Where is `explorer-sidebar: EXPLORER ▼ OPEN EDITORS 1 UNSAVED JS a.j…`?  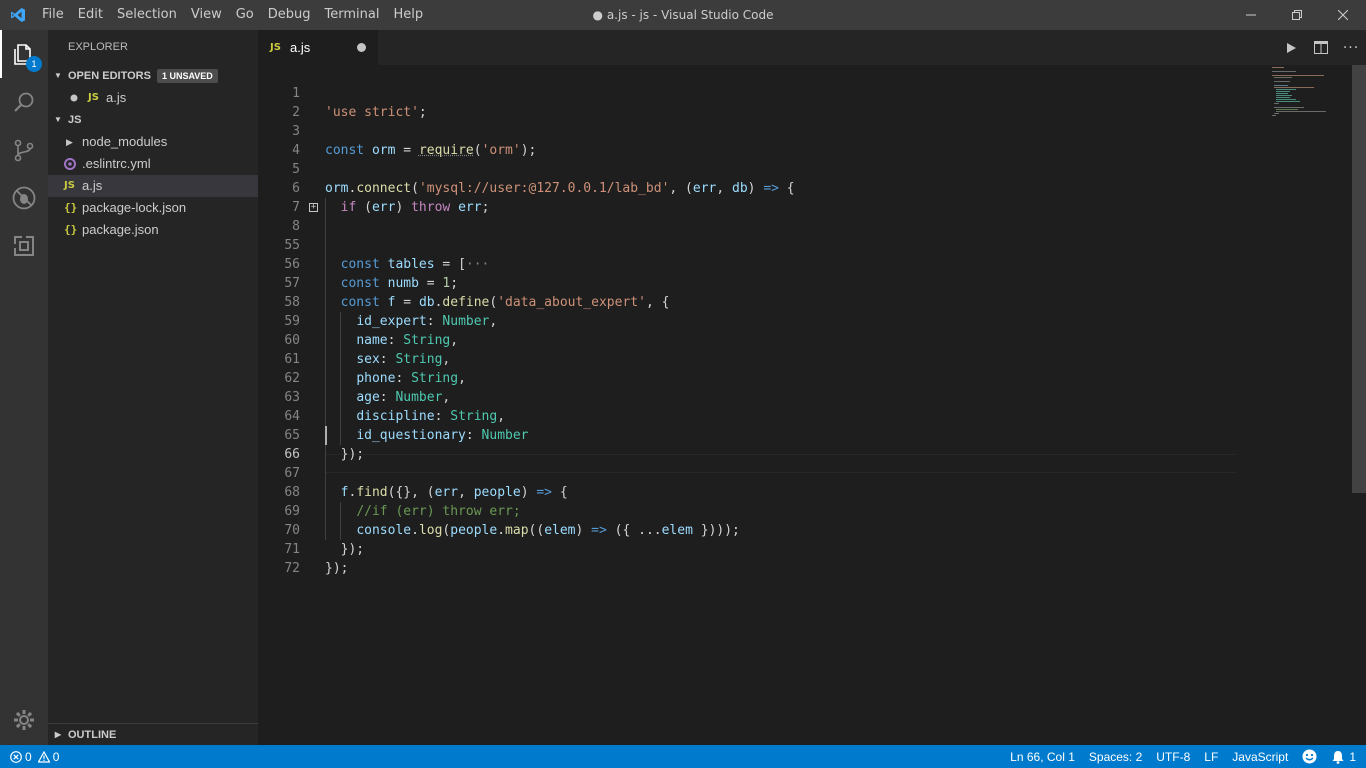 explorer-sidebar: EXPLORER ▼ OPEN EDITORS 1 UNSAVED JS a.j… is located at coordinates (153, 387).